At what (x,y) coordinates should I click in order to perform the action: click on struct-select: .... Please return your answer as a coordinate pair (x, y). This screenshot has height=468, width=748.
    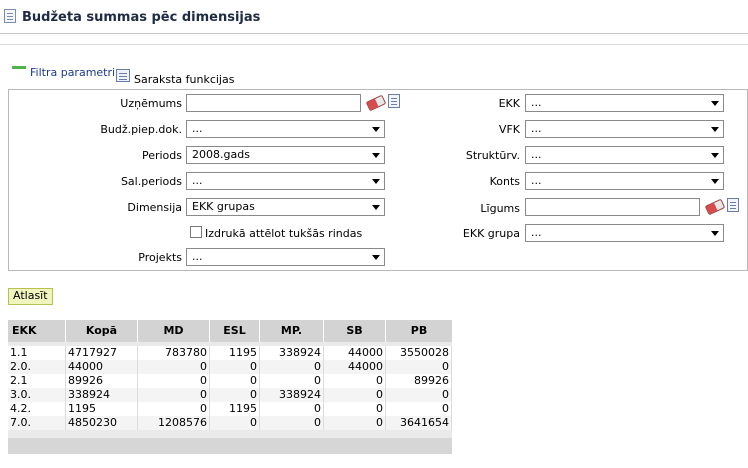
    Looking at the image, I should click on (624, 155).